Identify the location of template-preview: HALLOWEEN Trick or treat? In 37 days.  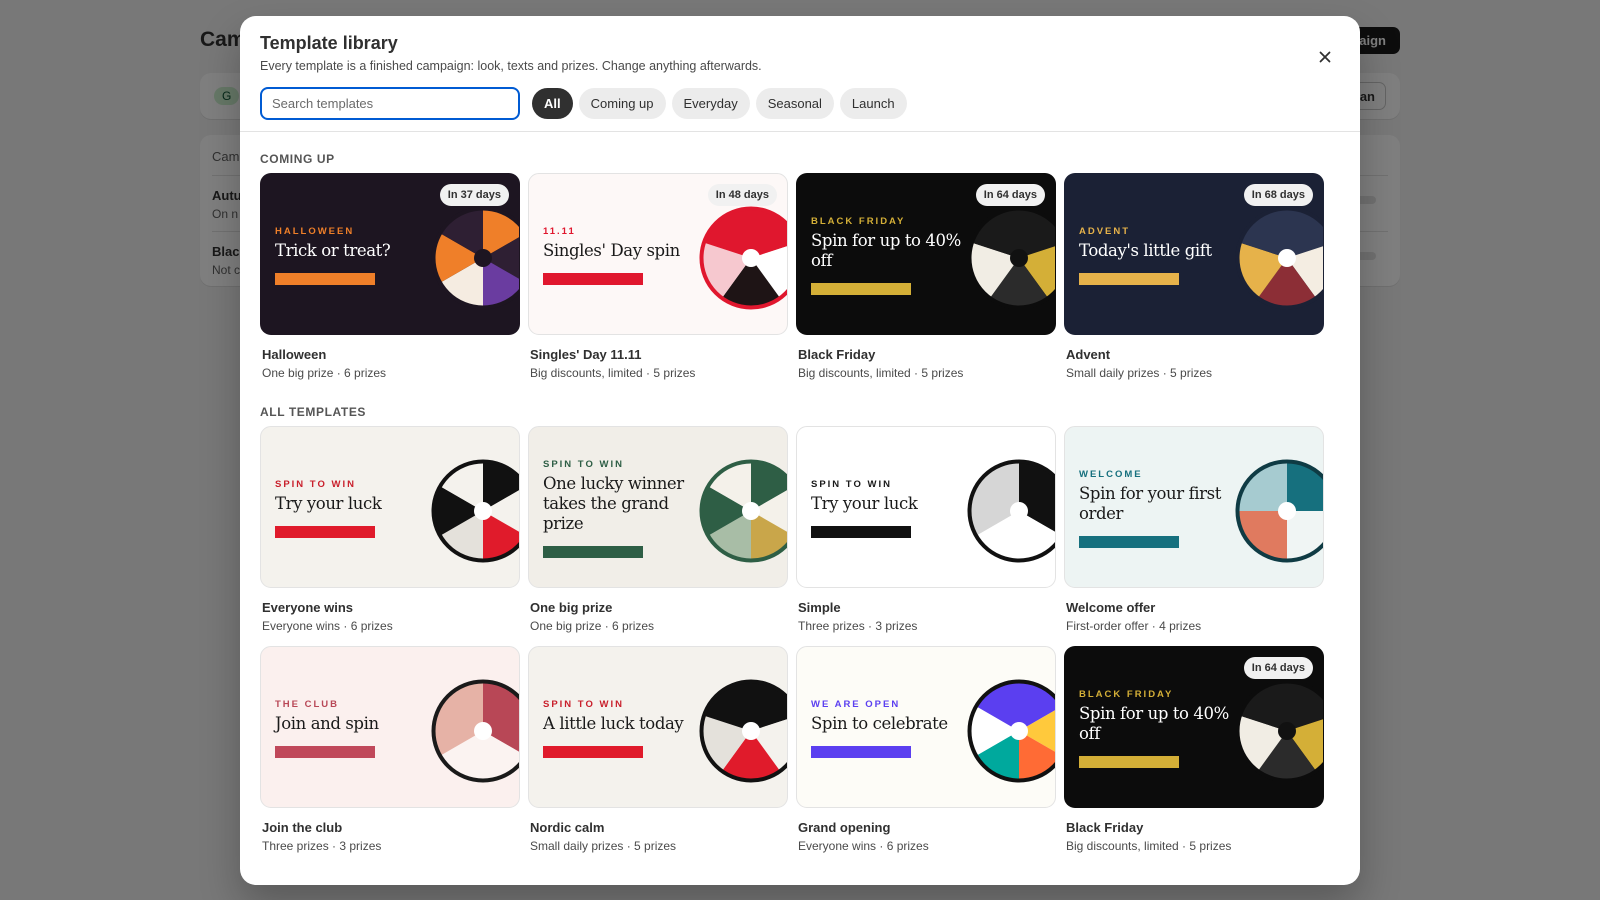
(390, 254).